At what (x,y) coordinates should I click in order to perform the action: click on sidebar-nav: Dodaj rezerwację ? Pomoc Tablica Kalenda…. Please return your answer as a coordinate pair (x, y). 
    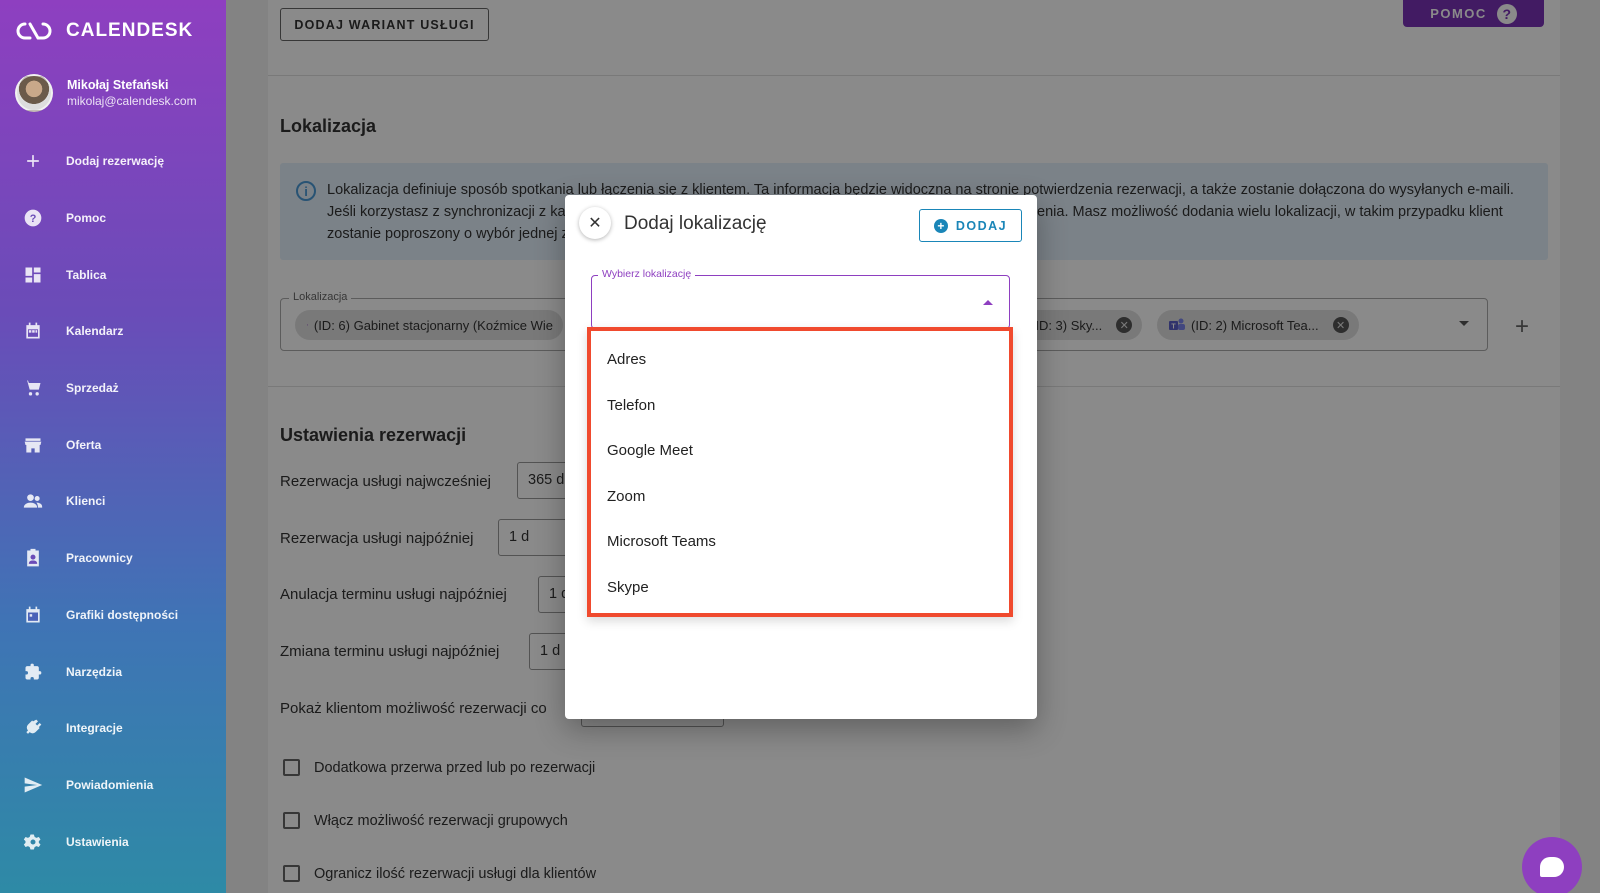
    Looking at the image, I should click on (113, 501).